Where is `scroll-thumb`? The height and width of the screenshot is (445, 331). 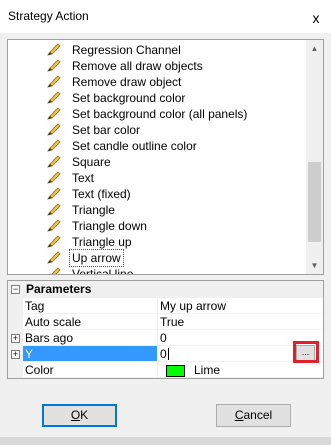 scroll-thumb is located at coordinates (314, 202).